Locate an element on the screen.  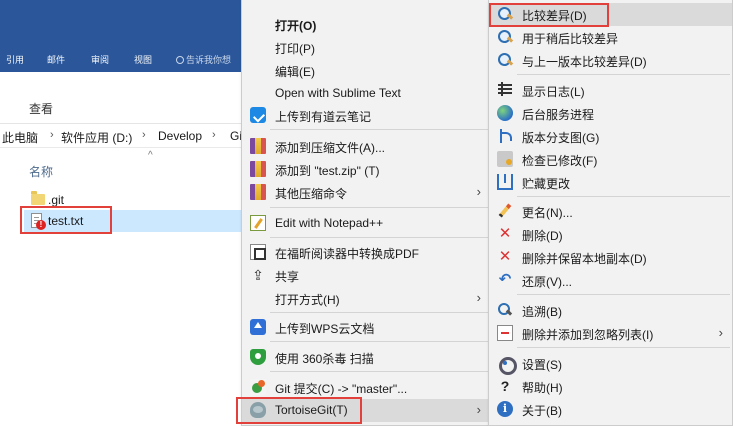
menu-item-label: 帮助(H) is located at coordinates (542, 388).